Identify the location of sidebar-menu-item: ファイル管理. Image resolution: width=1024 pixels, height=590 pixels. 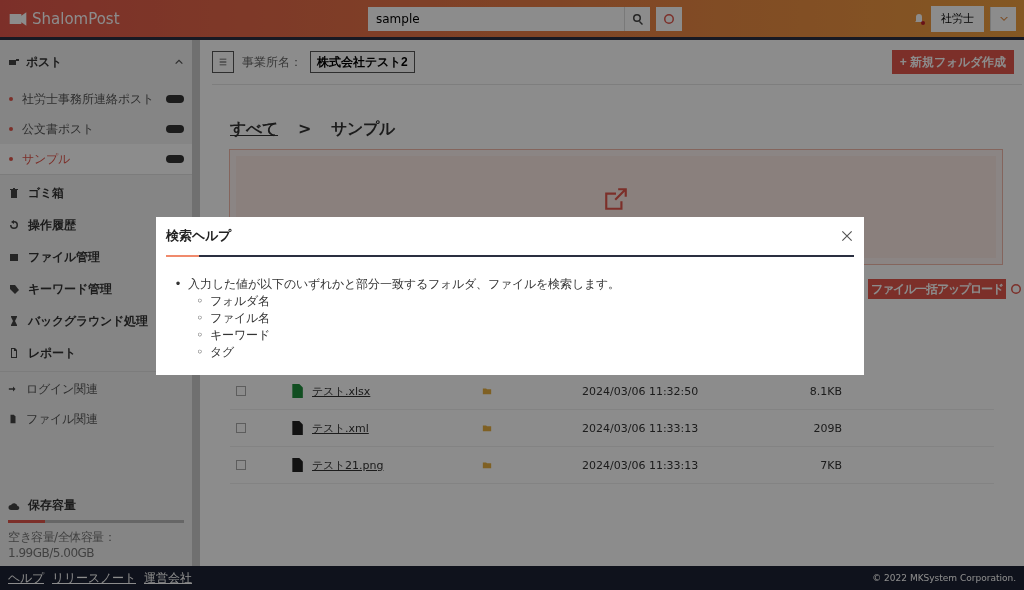
(54, 257).